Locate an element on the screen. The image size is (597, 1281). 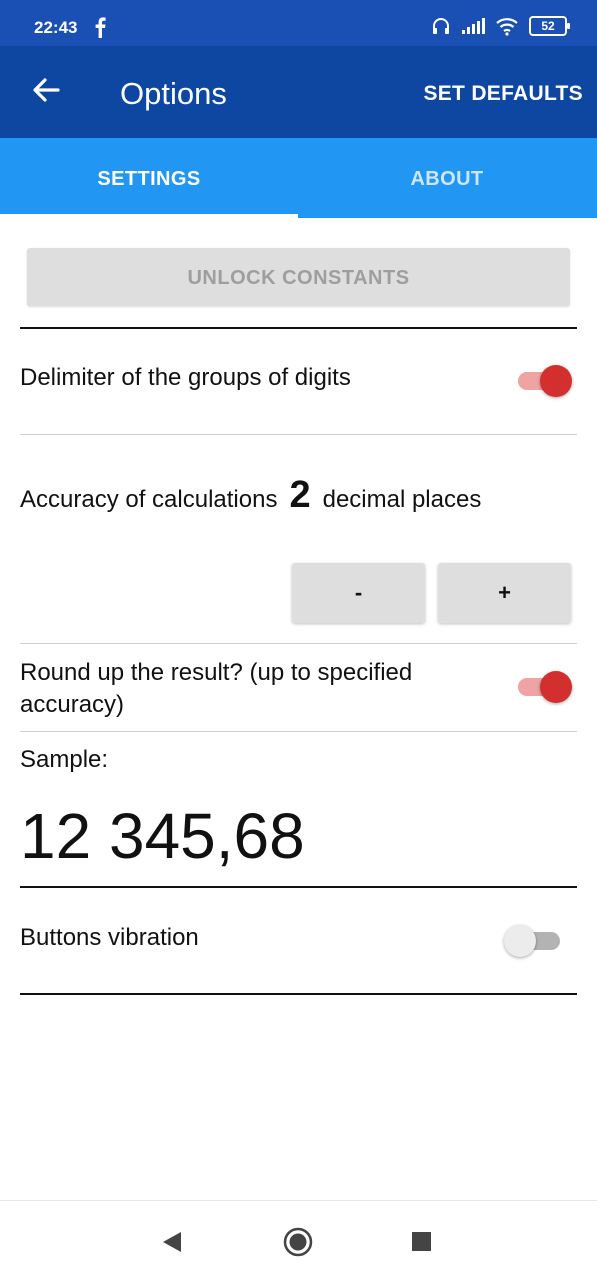
accuracy-suffix: decimal places is located at coordinates (402, 499).